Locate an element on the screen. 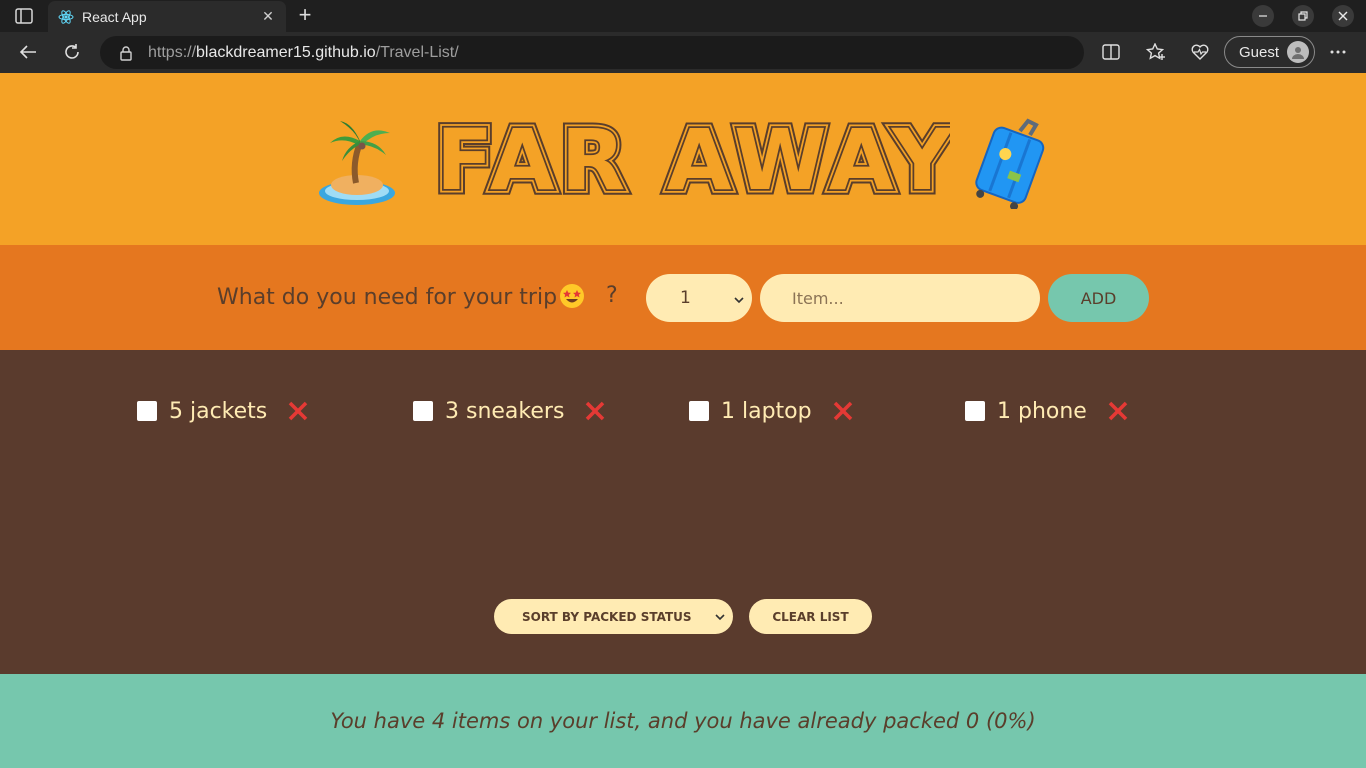 Image resolution: width=1366 pixels, height=768 pixels. svg-text: FAR AWAY is located at coordinates (693, 158).